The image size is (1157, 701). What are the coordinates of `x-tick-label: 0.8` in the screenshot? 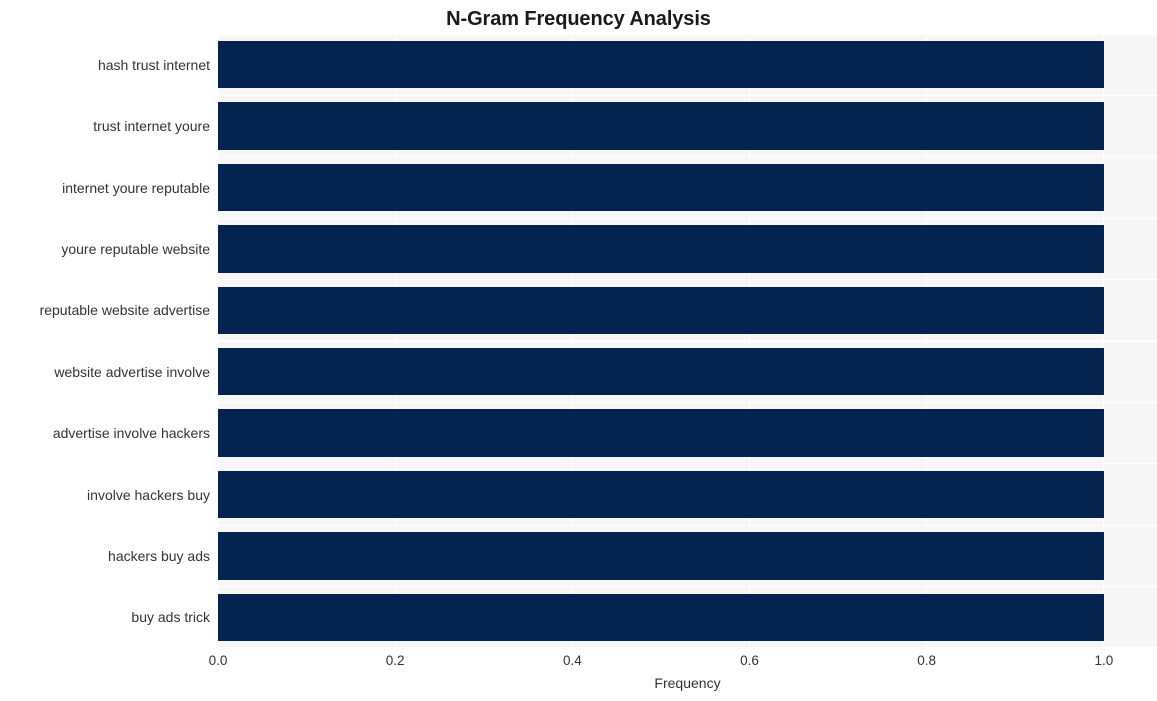 It's located at (927, 660).